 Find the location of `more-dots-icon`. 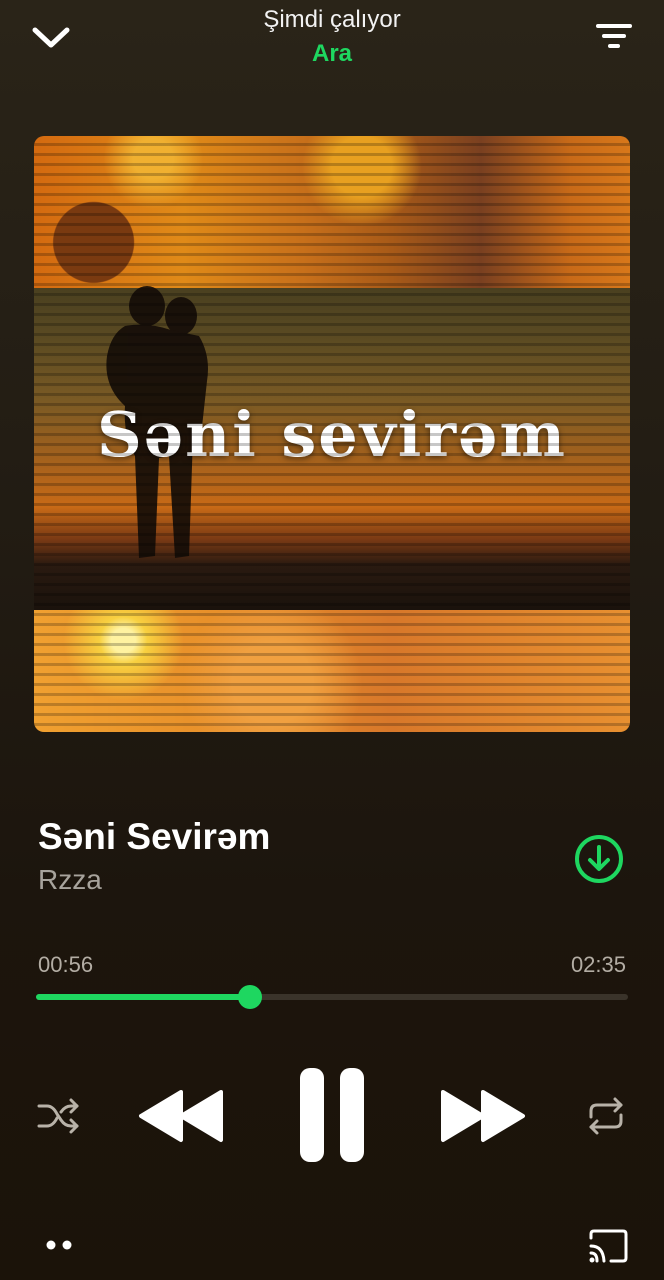

more-dots-icon is located at coordinates (59, 1245).